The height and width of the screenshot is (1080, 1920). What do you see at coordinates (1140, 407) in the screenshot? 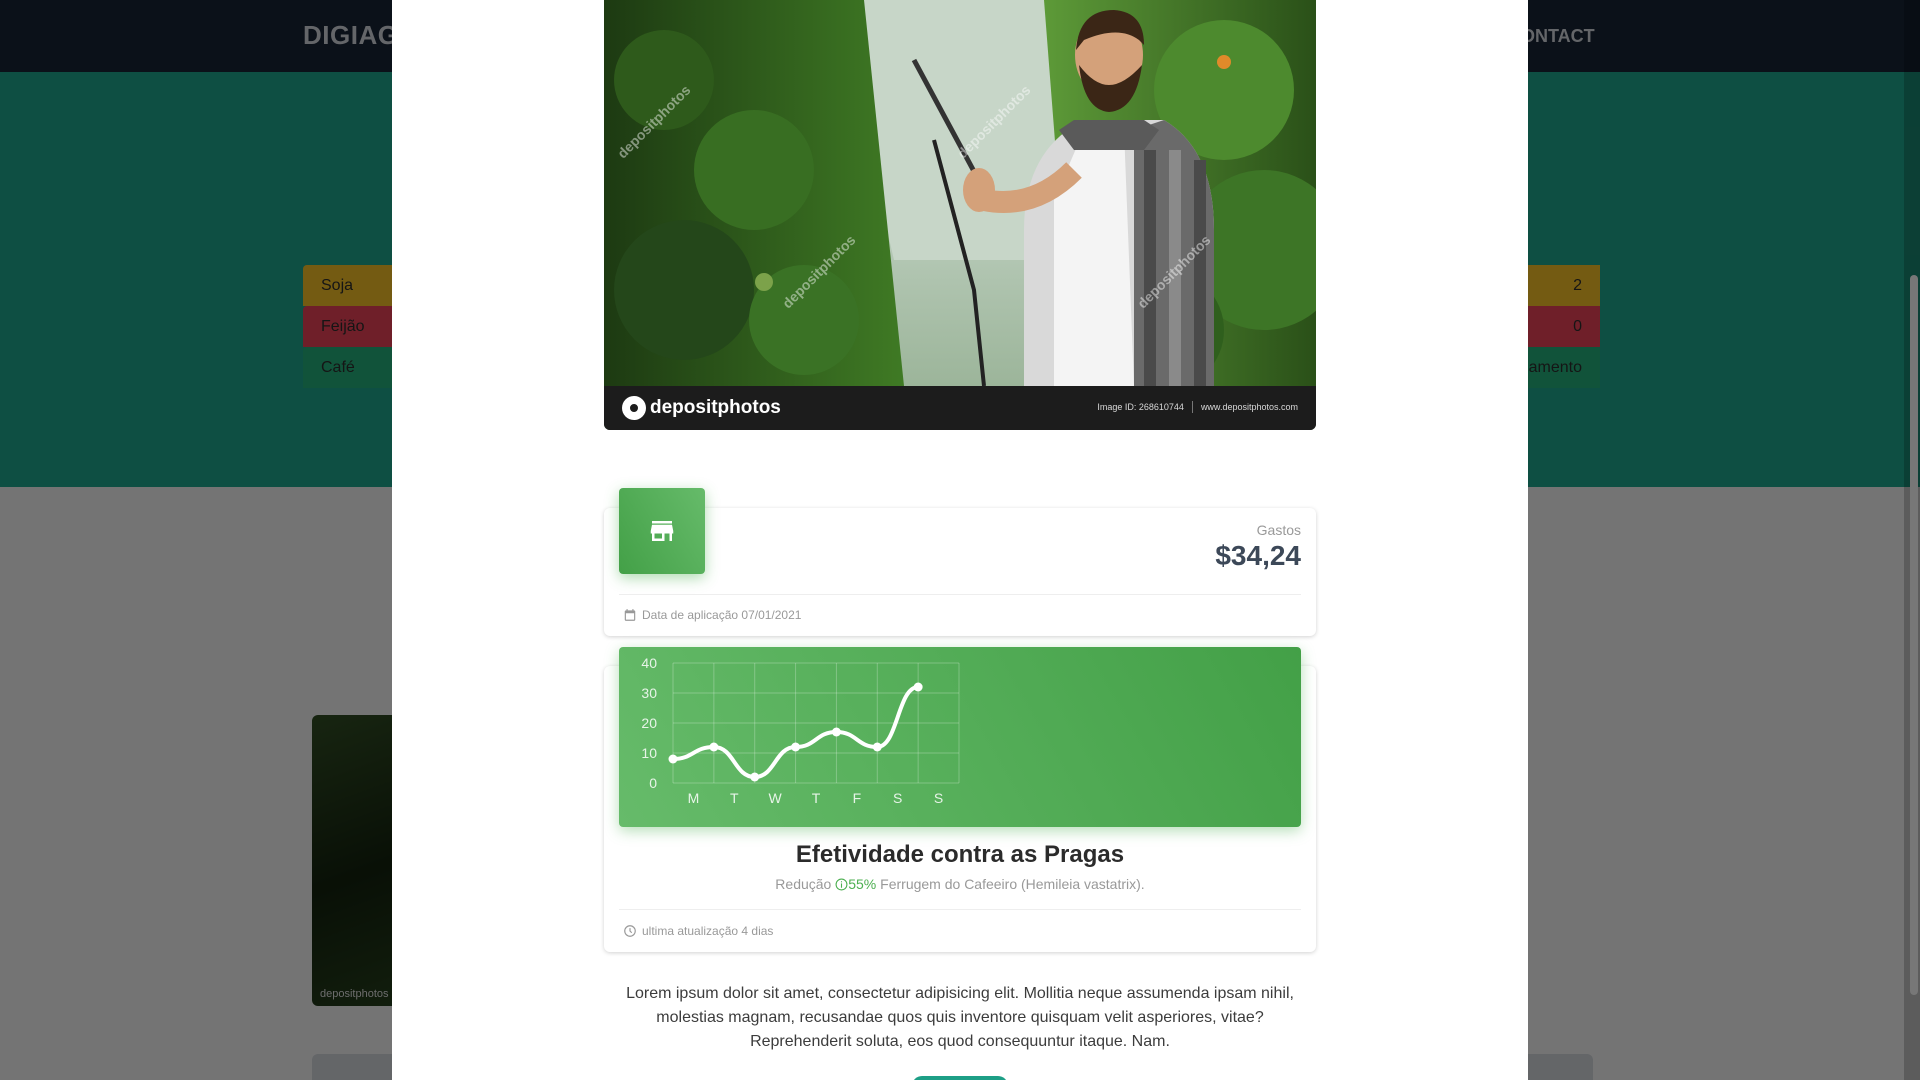
I see `photo-image-id: Image ID: 268610744` at bounding box center [1140, 407].